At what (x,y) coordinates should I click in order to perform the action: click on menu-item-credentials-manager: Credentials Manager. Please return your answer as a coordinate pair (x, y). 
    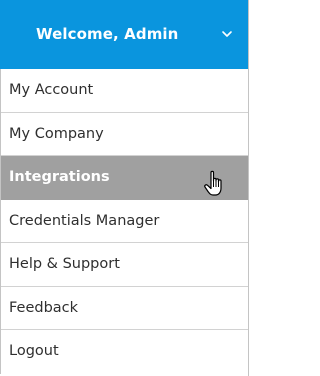
    Looking at the image, I should click on (124, 221).